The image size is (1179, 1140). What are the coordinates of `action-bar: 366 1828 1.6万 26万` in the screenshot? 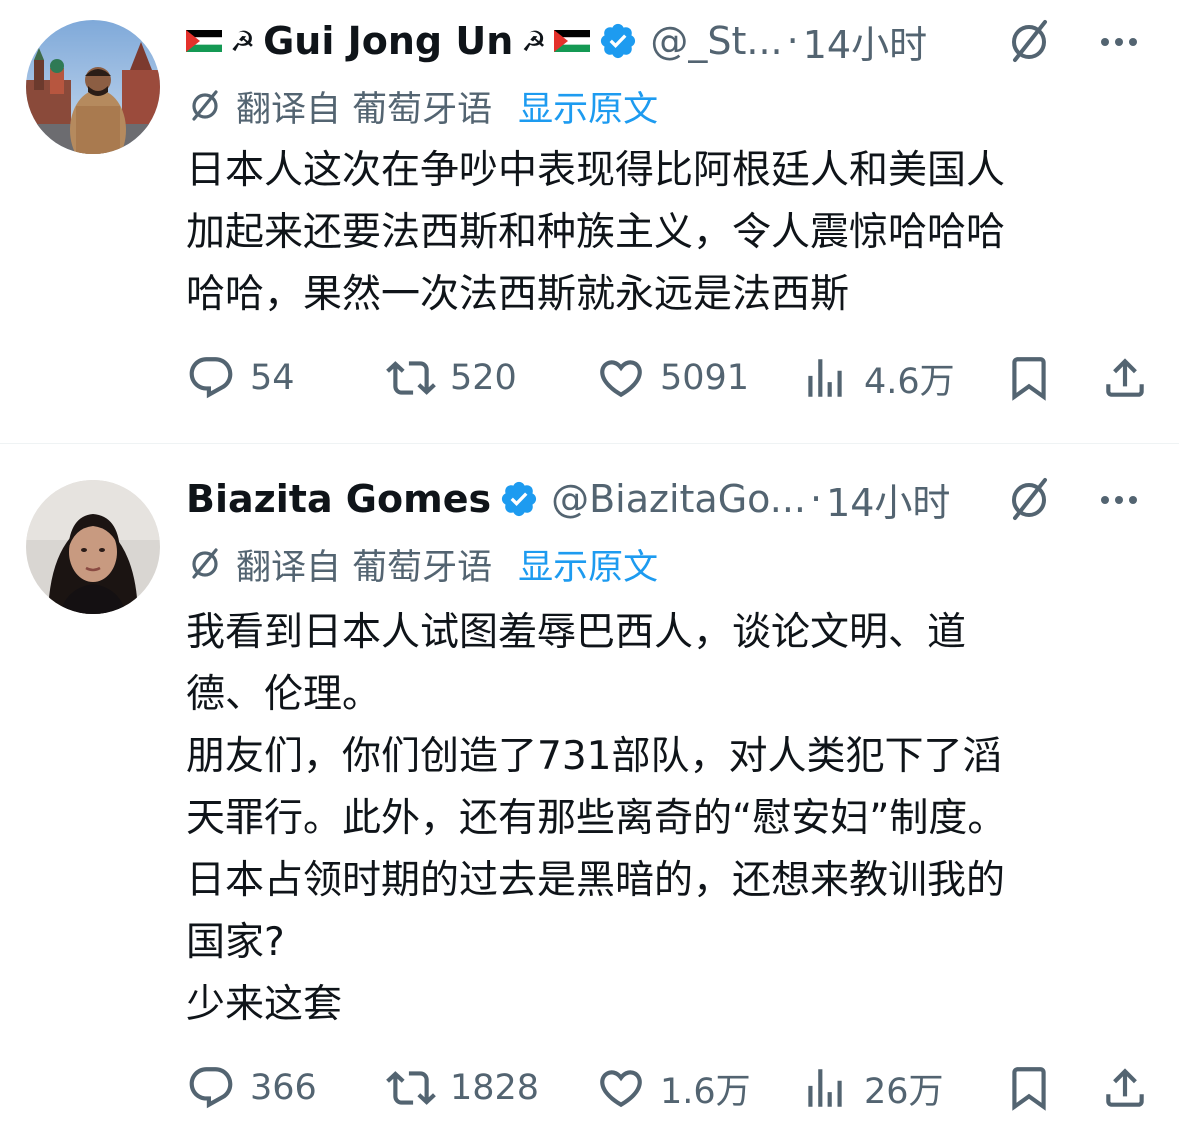 It's located at (669, 1088).